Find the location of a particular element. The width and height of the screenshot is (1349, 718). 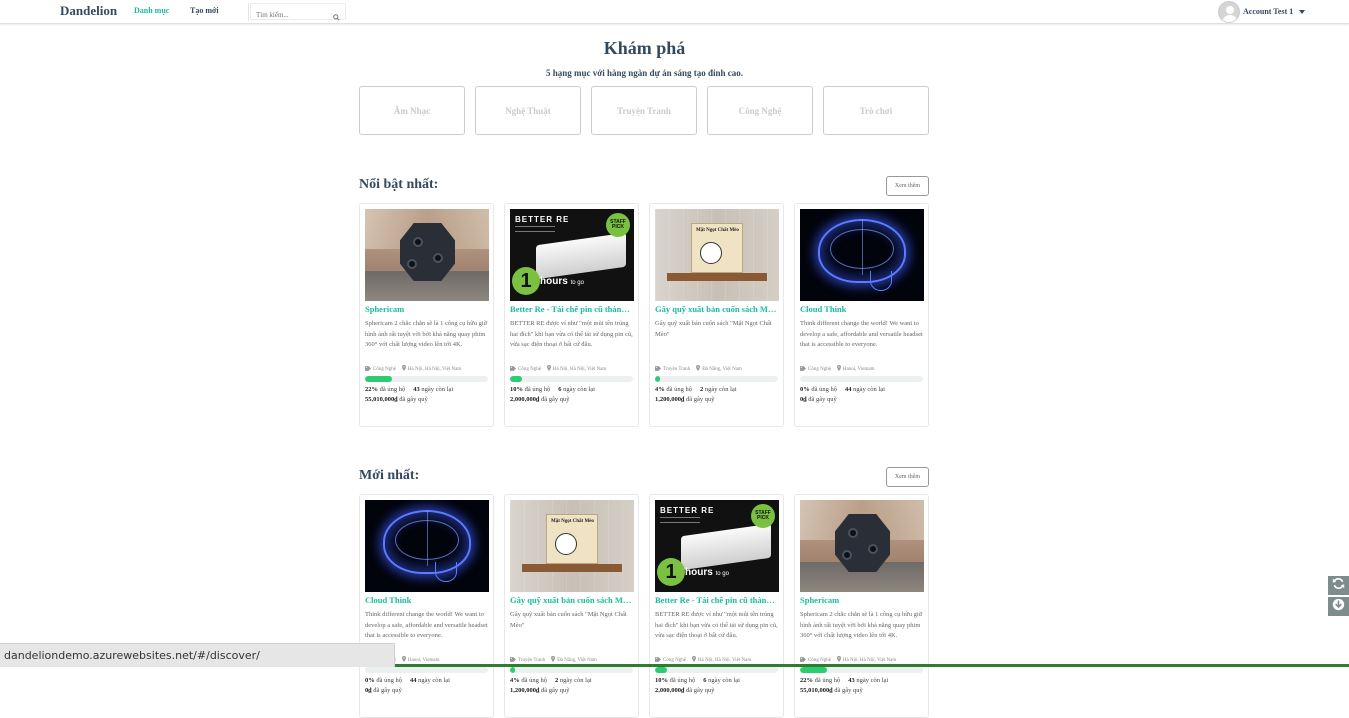

refresh-button is located at coordinates (1338, 585).